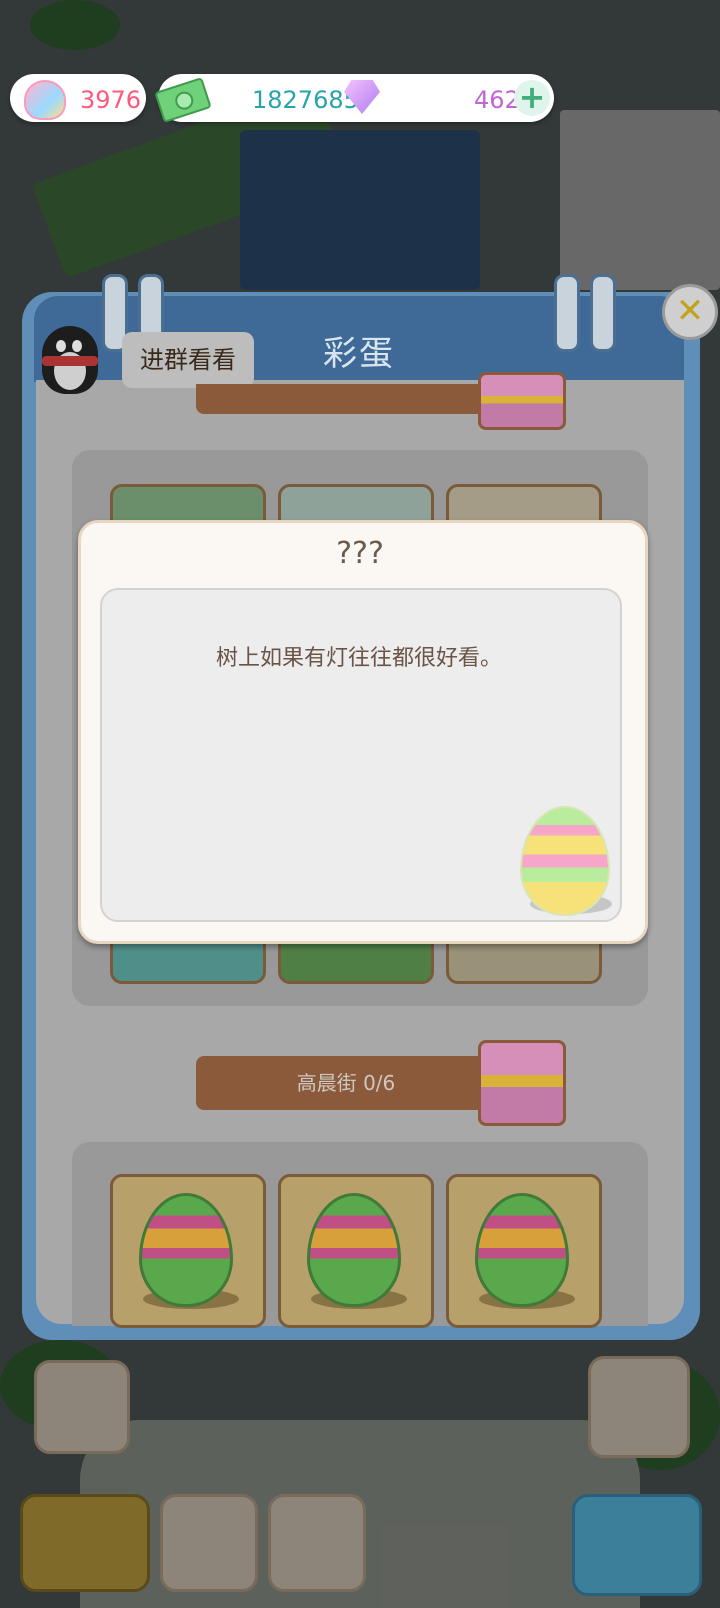  Describe the element at coordinates (532, 98) in the screenshot. I see `add-gems-button: +` at that location.